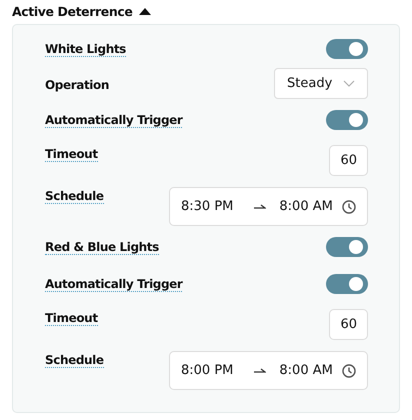  What do you see at coordinates (268, 370) in the screenshot?
I see `schedule-field: 8:00 PM 8:00 AM` at bounding box center [268, 370].